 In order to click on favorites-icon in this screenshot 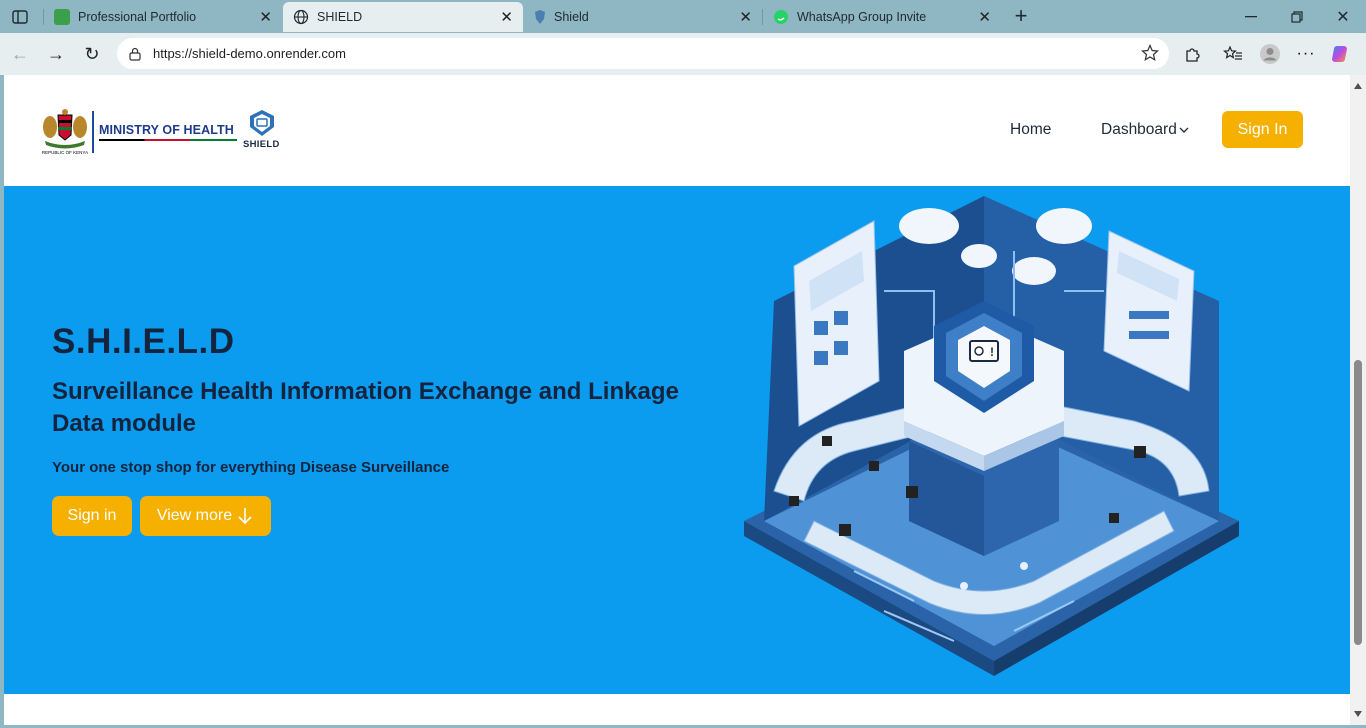, I will do `click(1232, 52)`.